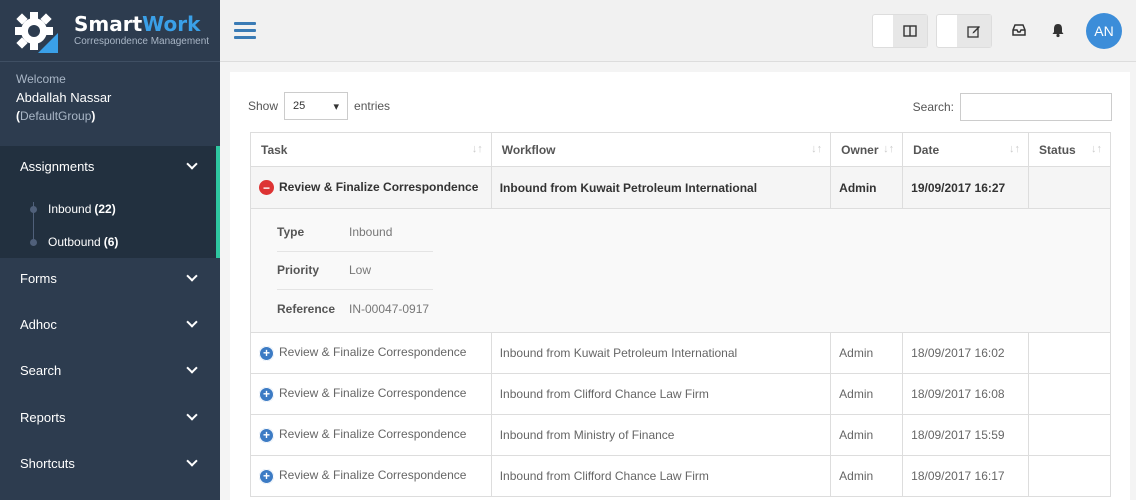 The height and width of the screenshot is (500, 1136). I want to click on entries-control: Show 25 ▾ entries, so click(319, 106).